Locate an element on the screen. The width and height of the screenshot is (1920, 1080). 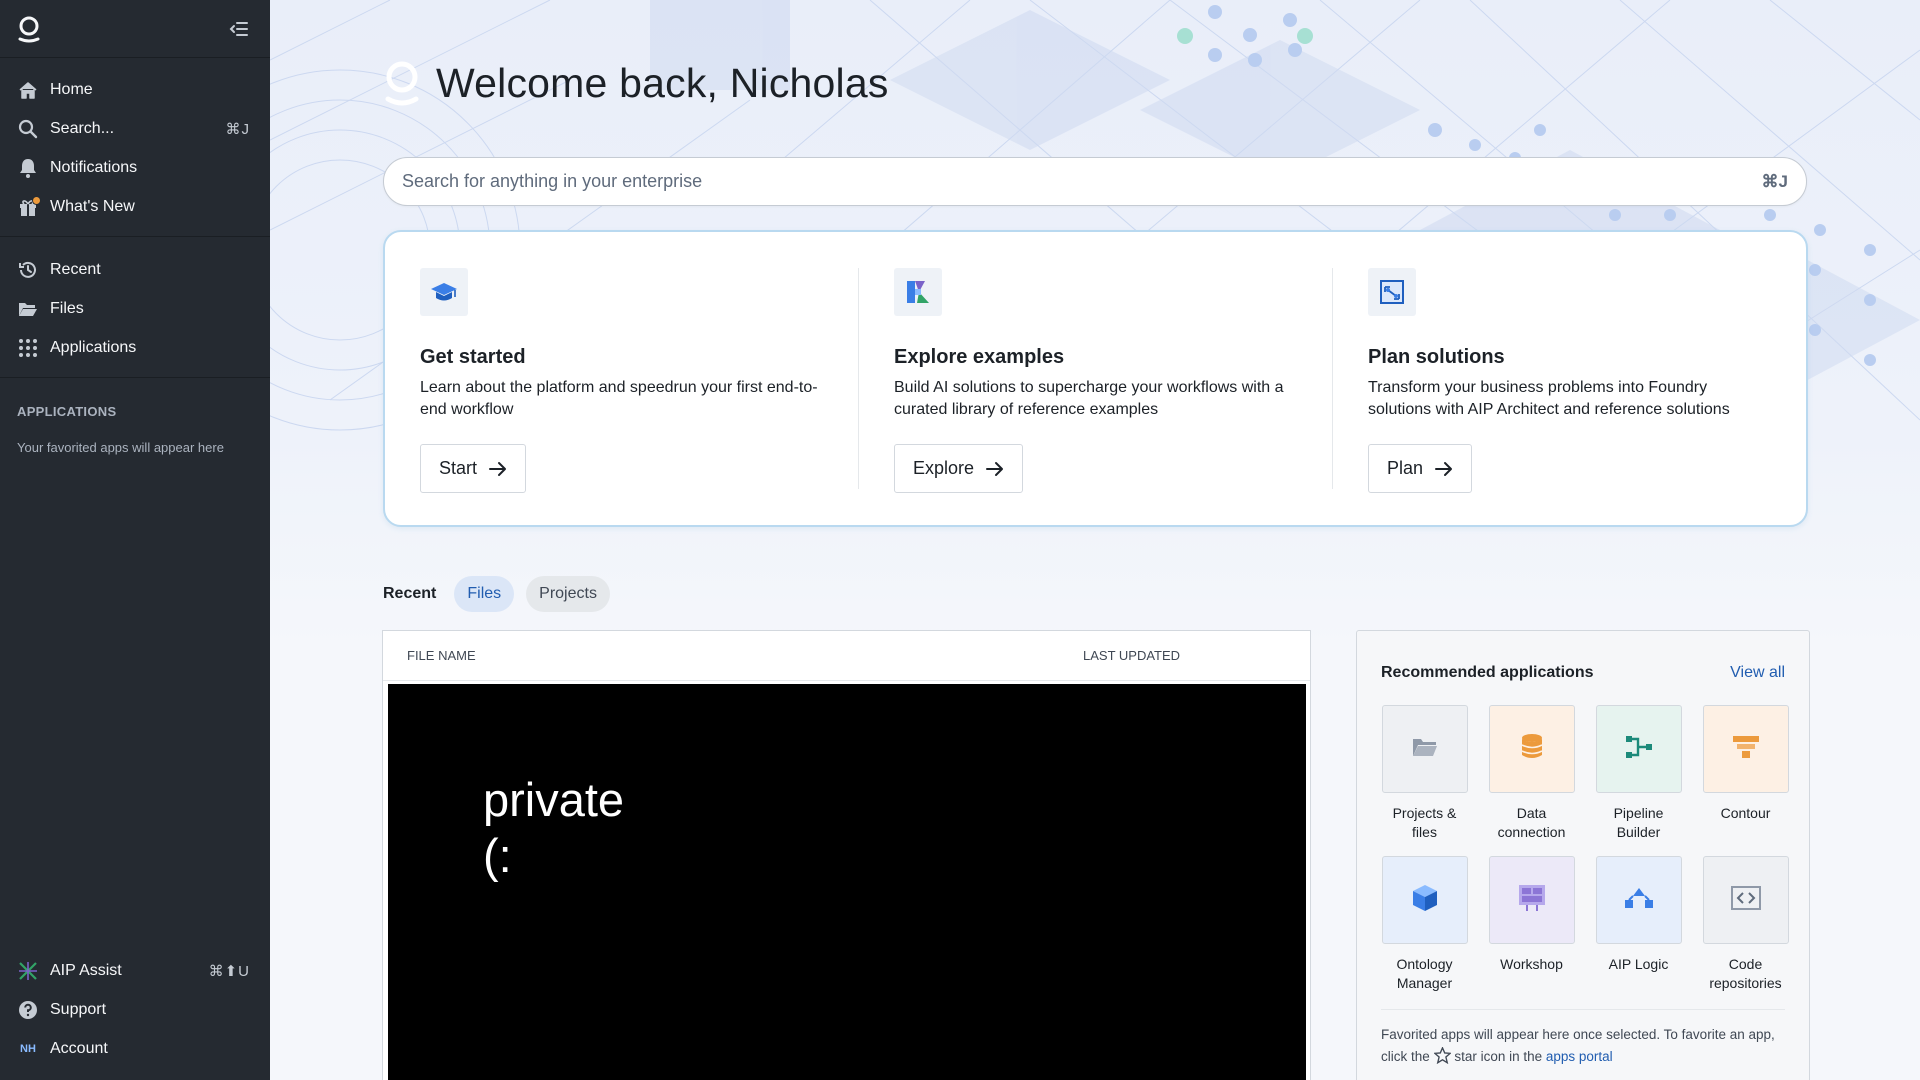
sidebar-item-home: Home is located at coordinates (135, 89).